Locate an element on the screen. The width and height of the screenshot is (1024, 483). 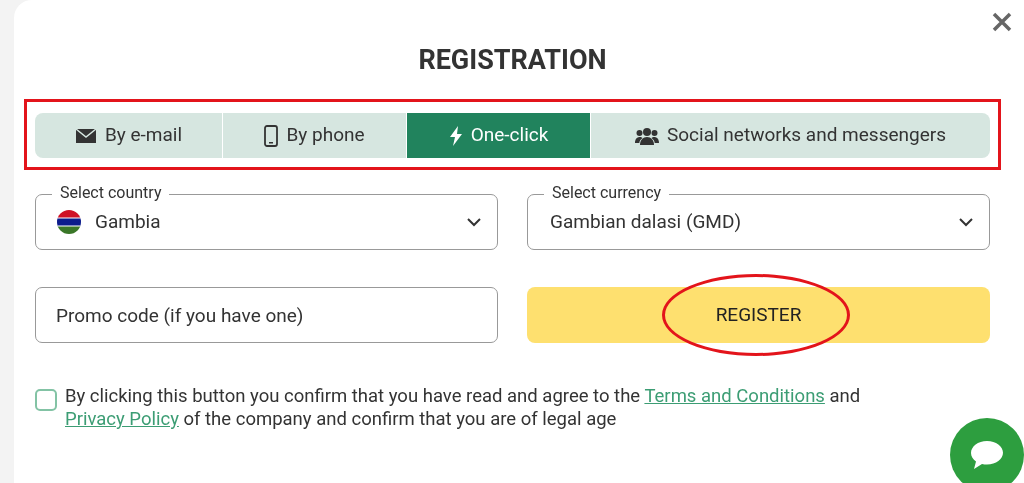
register-button: REGISTER is located at coordinates (758, 315).